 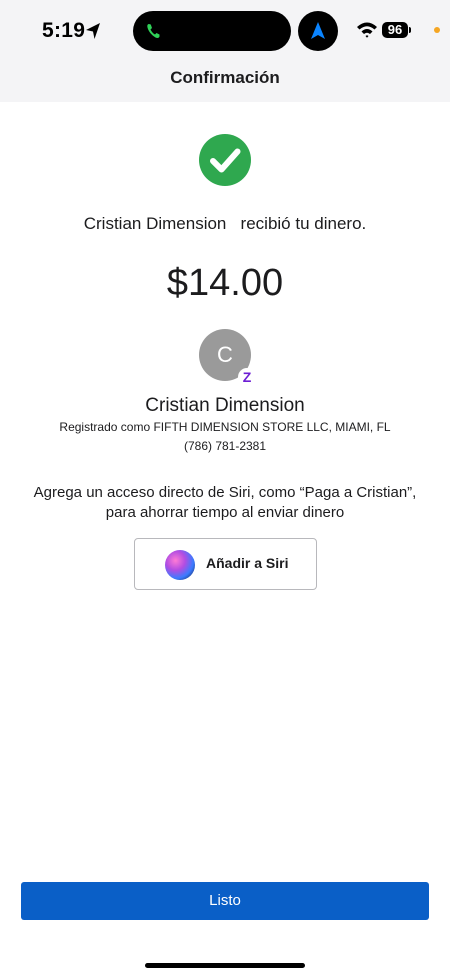 I want to click on zelle-badge-icon: Z, so click(x=247, y=377).